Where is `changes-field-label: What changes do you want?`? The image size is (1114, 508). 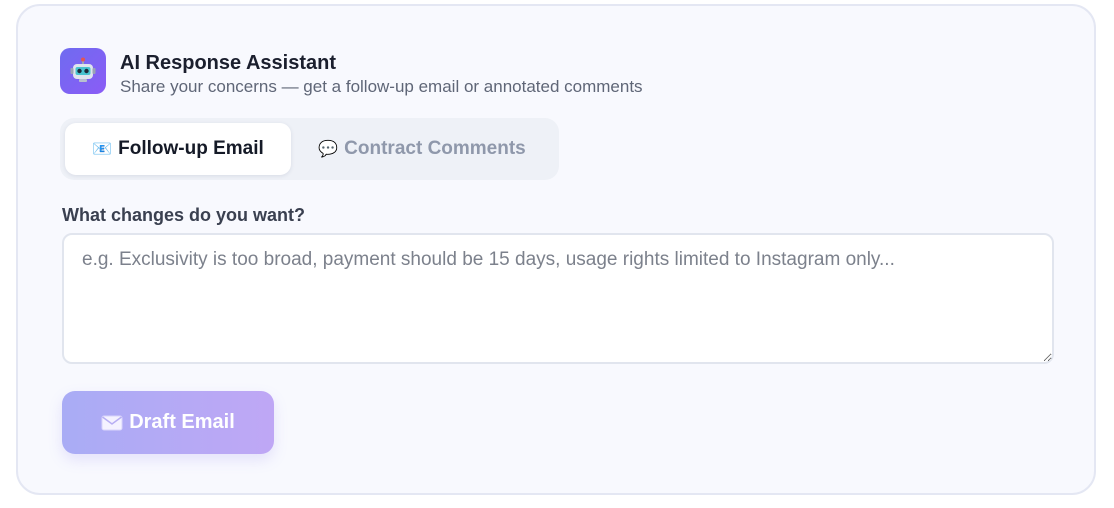 changes-field-label: What changes do you want? is located at coordinates (184, 215).